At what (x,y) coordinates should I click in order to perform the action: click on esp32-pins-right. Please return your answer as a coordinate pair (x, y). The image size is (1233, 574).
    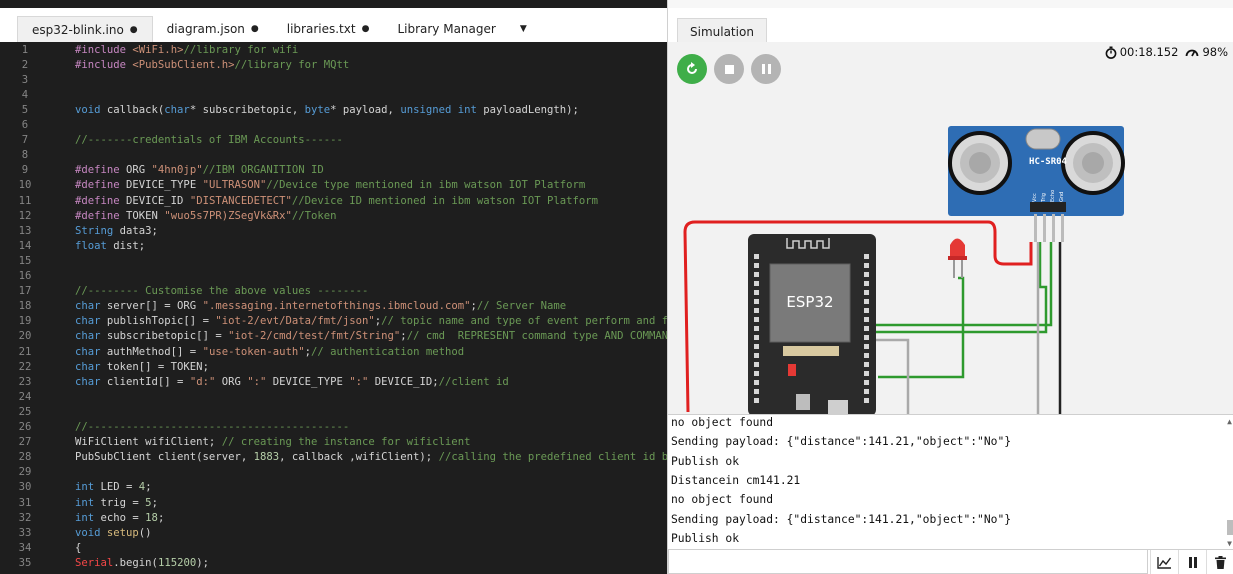
    Looking at the image, I should click on (866, 328).